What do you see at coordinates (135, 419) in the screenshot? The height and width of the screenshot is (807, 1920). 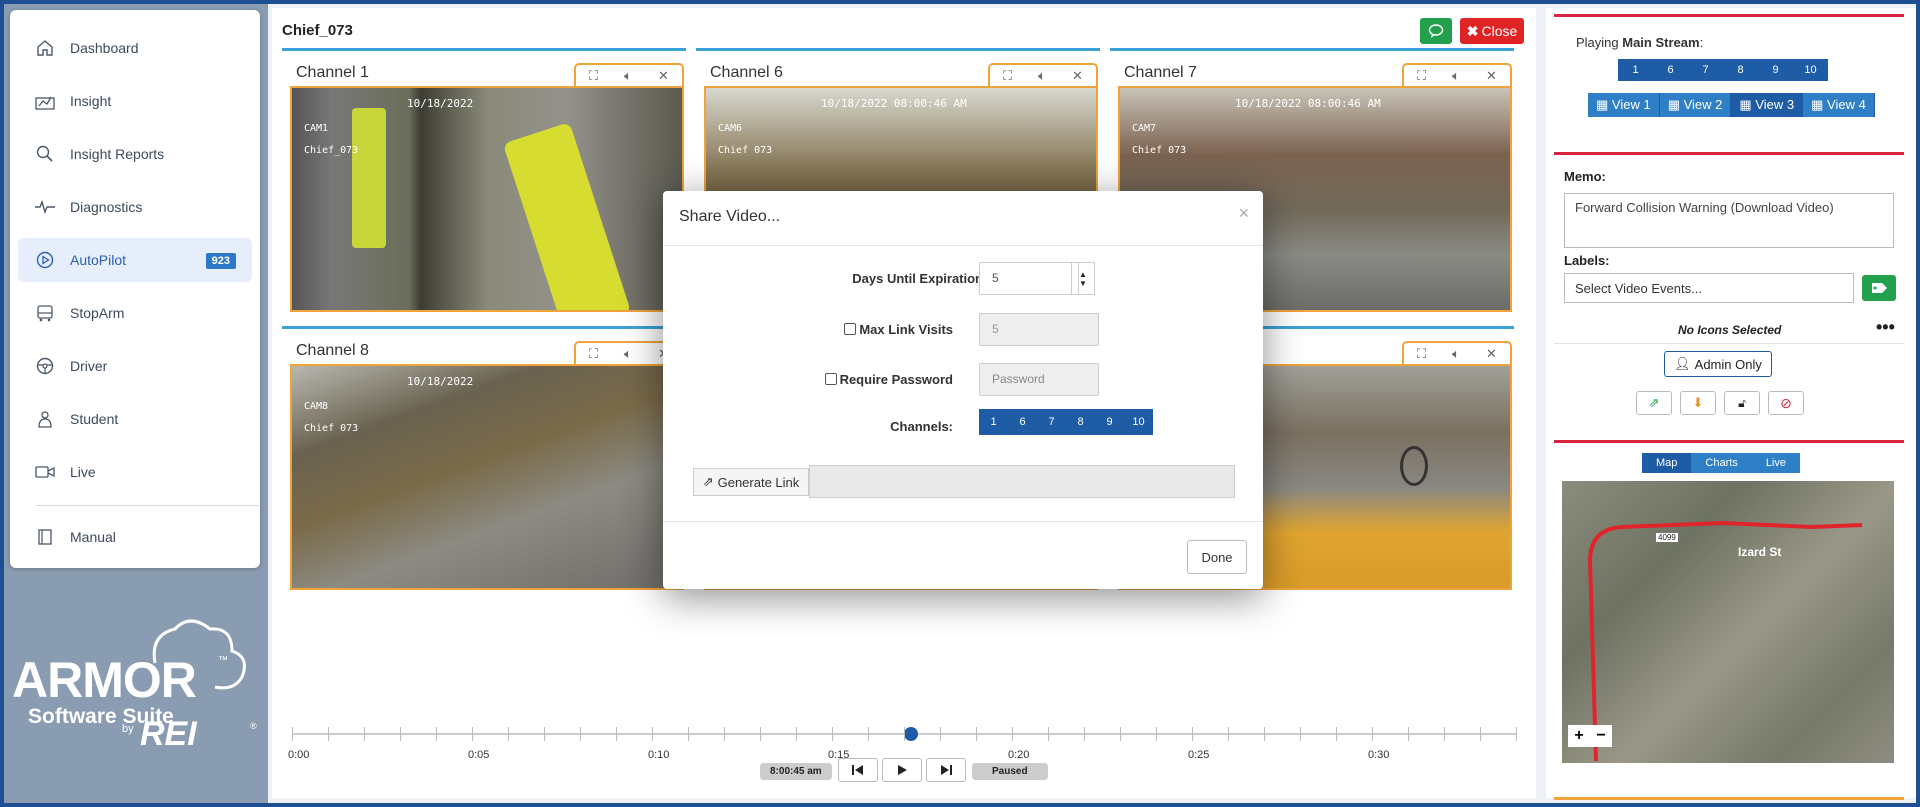 I see `sidebar-item-student: Student` at bounding box center [135, 419].